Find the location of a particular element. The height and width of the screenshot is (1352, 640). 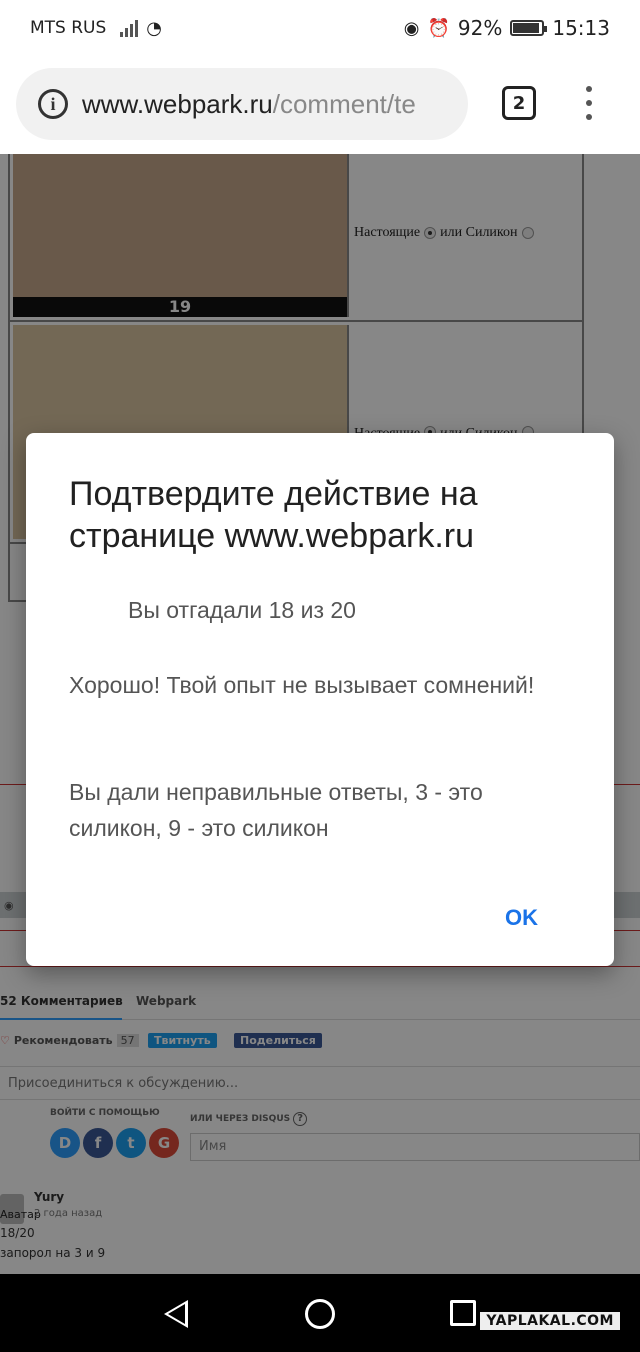

home-icon is located at coordinates (320, 1314).